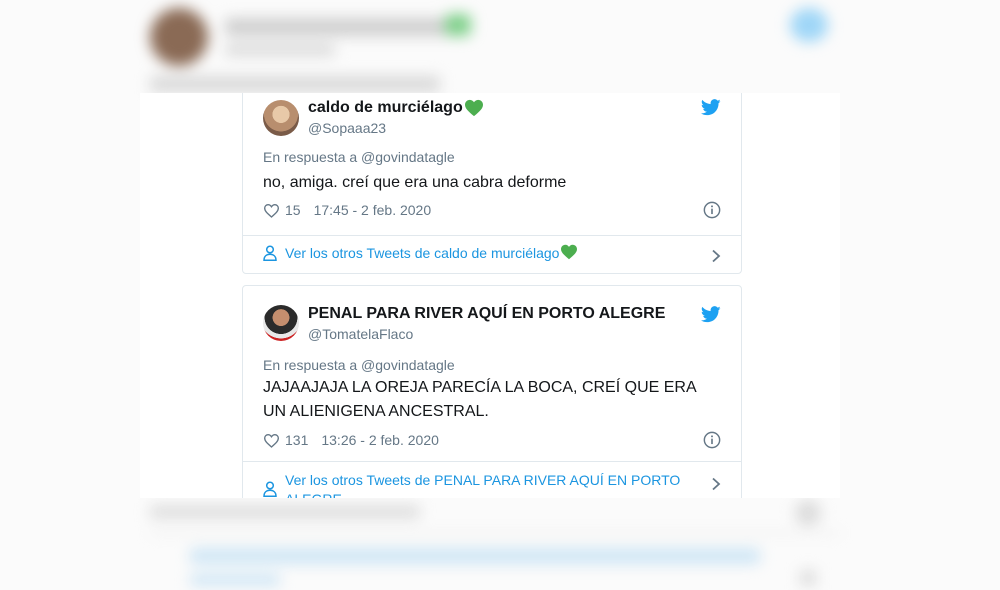 This screenshot has height=590, width=1000. I want to click on tweet-meta: 131 13:26 - 2 feb. 2020, so click(492, 440).